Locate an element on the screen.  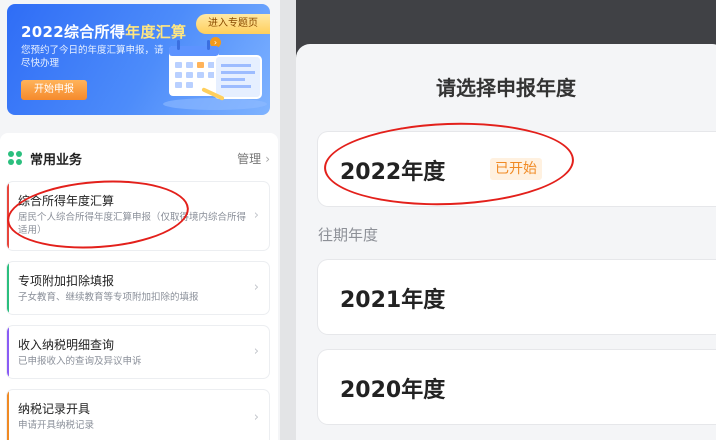
year-option-2020: 2020年度 is located at coordinates (517, 387).